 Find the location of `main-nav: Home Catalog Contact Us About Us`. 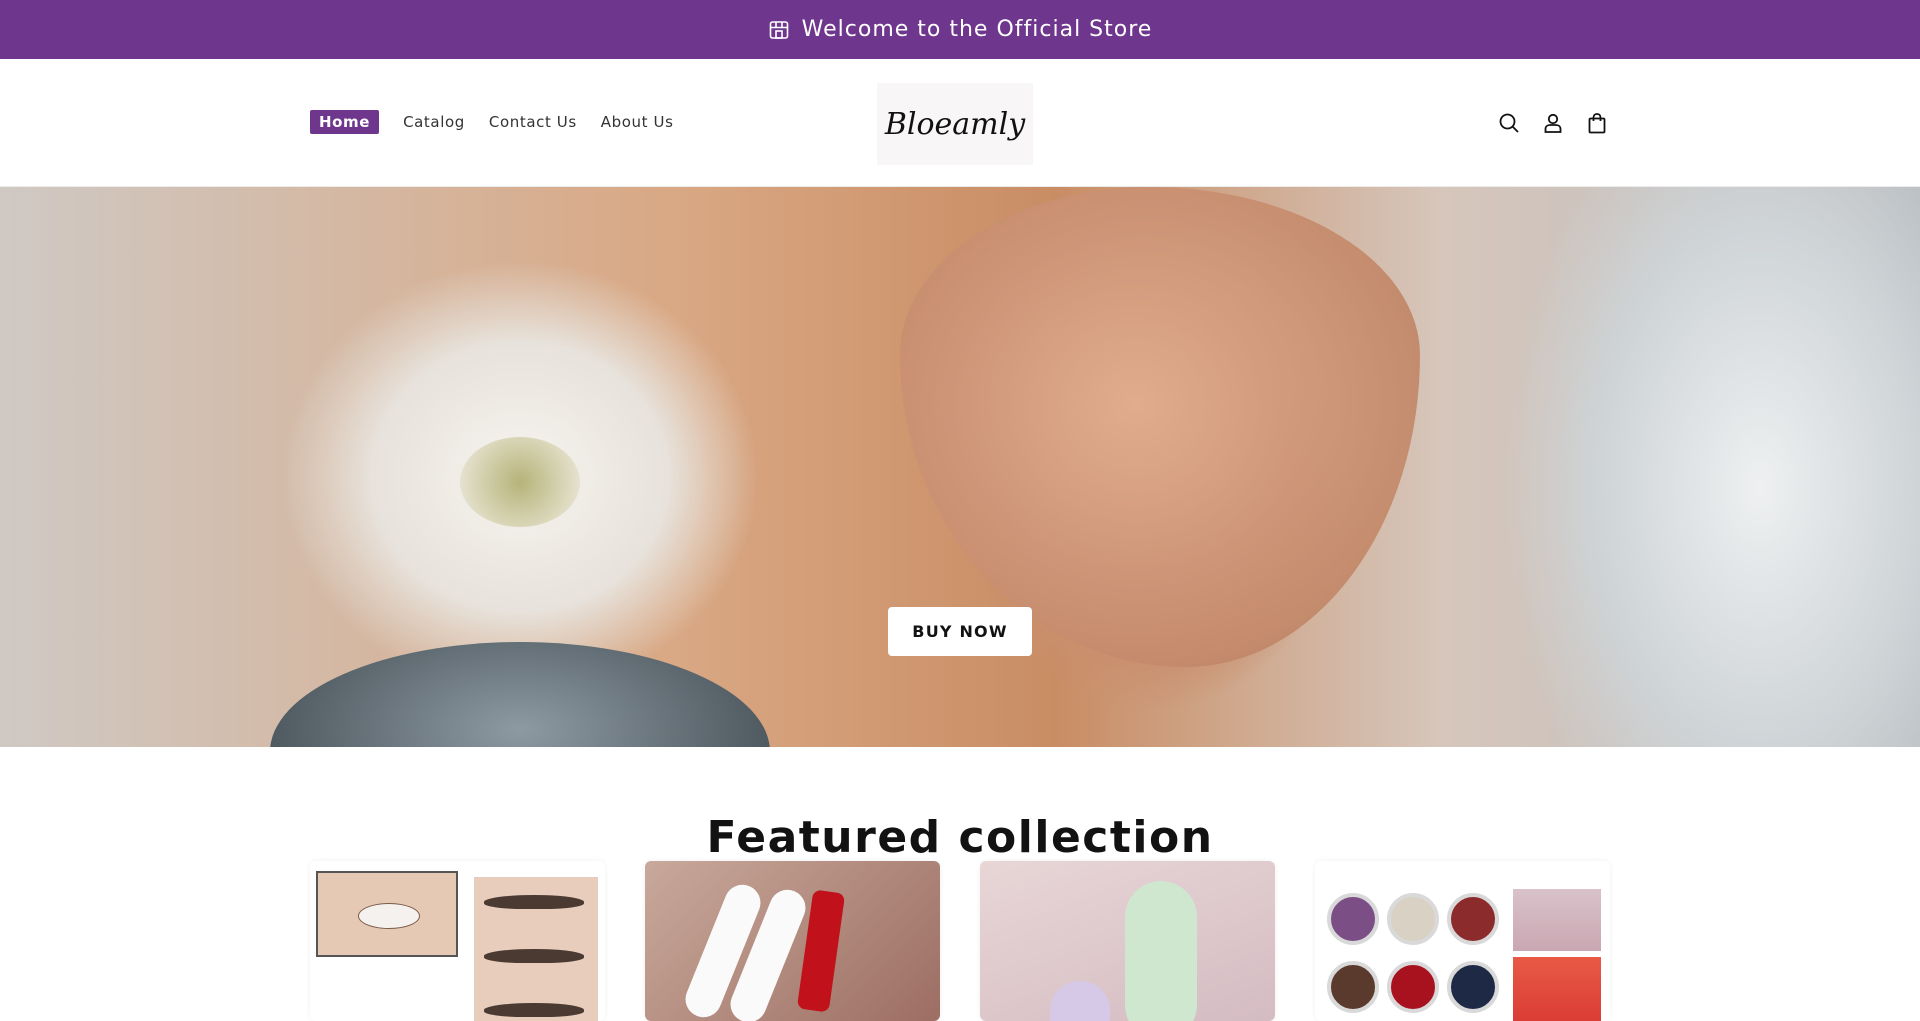

main-nav: Home Catalog Contact Us About Us is located at coordinates (504, 122).